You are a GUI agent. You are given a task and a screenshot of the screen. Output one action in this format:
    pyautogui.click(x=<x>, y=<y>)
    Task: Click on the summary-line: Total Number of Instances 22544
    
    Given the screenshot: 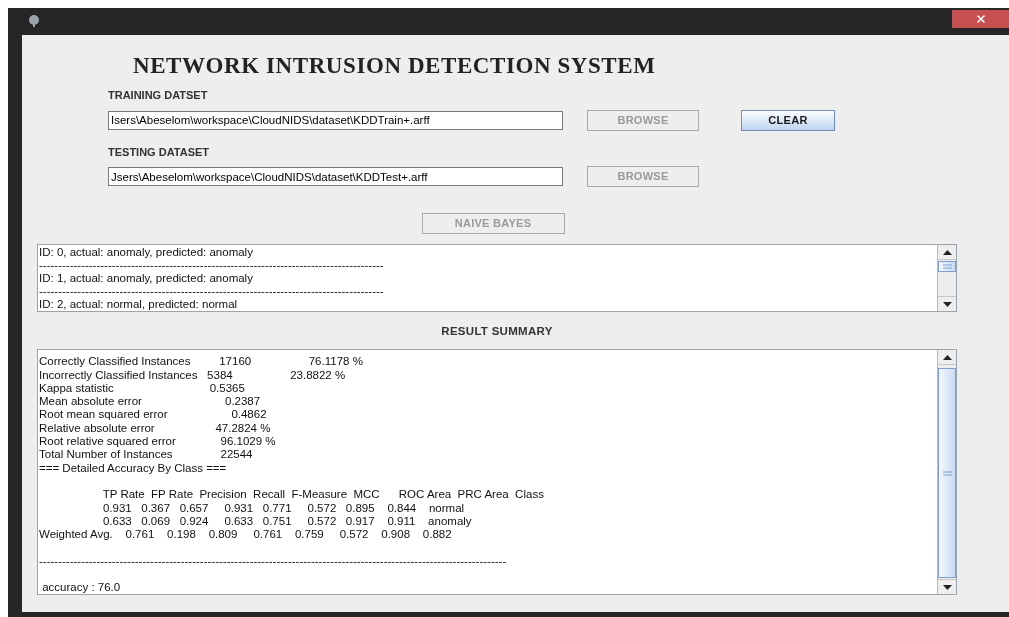 What is the action you would take?
    pyautogui.click(x=146, y=455)
    